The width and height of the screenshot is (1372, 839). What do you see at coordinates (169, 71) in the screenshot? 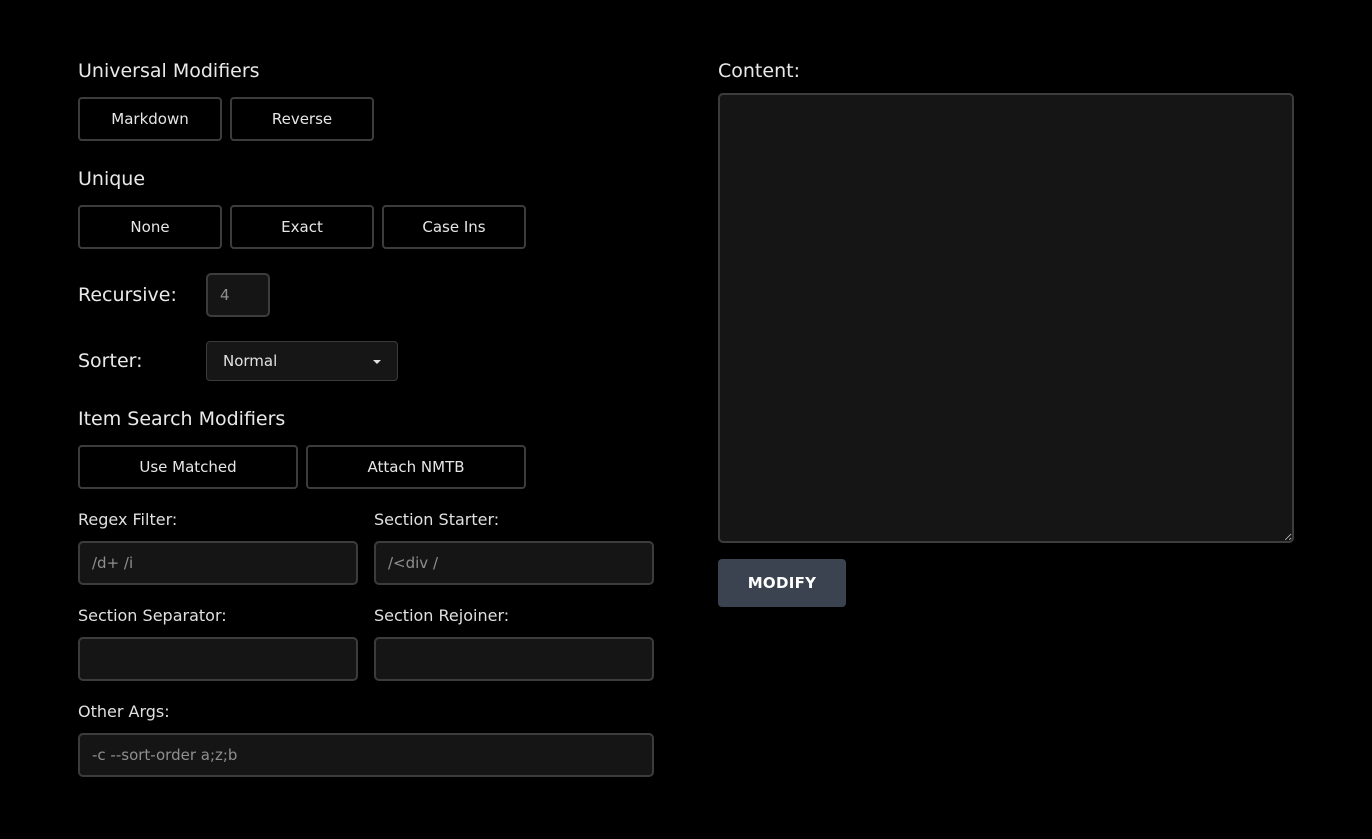
I see `universal-modifiers-heading: Universal Modifiers` at bounding box center [169, 71].